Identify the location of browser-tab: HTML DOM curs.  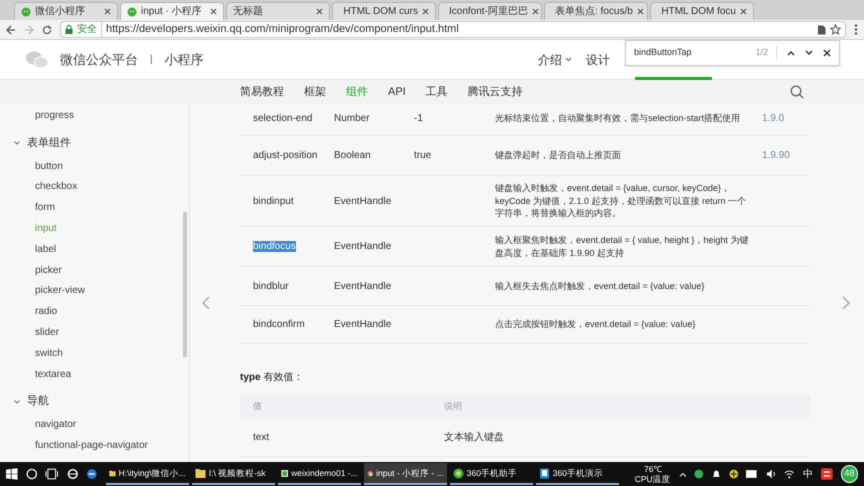
(384, 11).